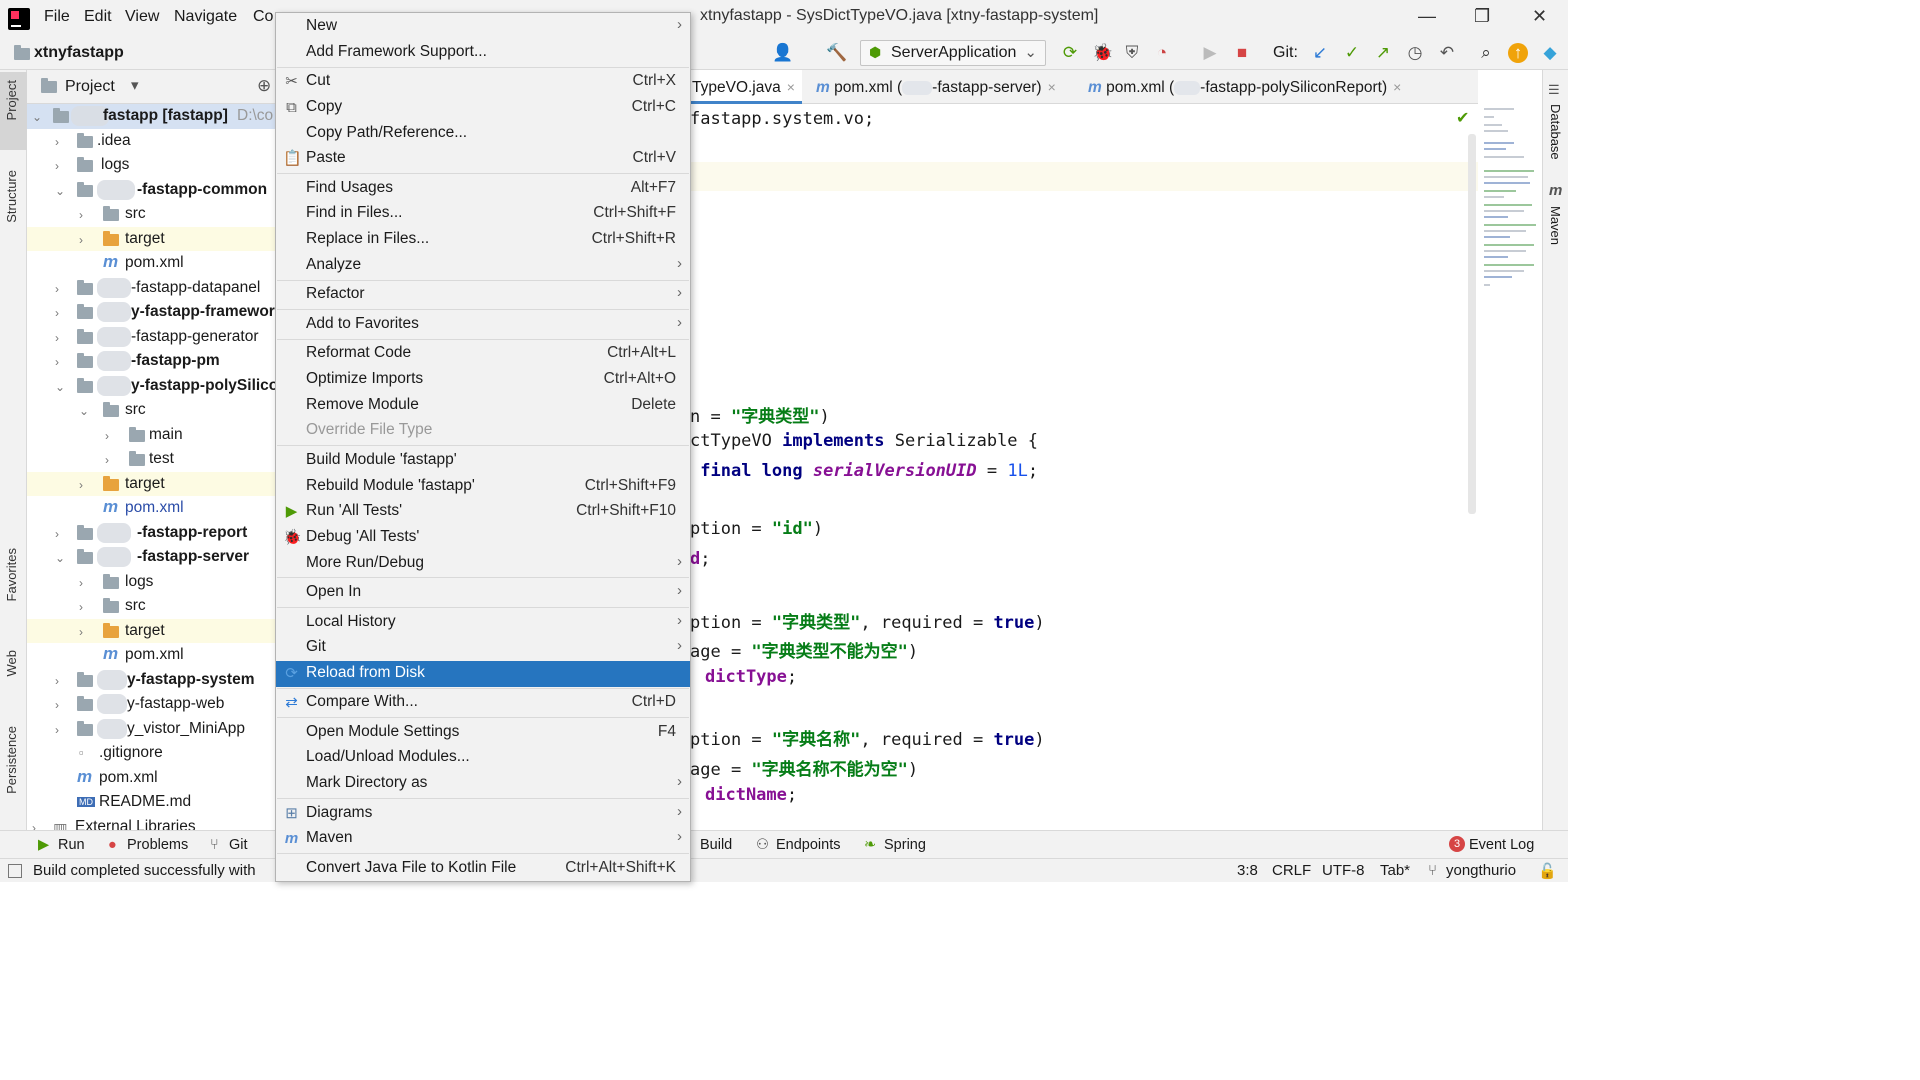  What do you see at coordinates (782, 53) in the screenshot?
I see `user-icon: 👤` at bounding box center [782, 53].